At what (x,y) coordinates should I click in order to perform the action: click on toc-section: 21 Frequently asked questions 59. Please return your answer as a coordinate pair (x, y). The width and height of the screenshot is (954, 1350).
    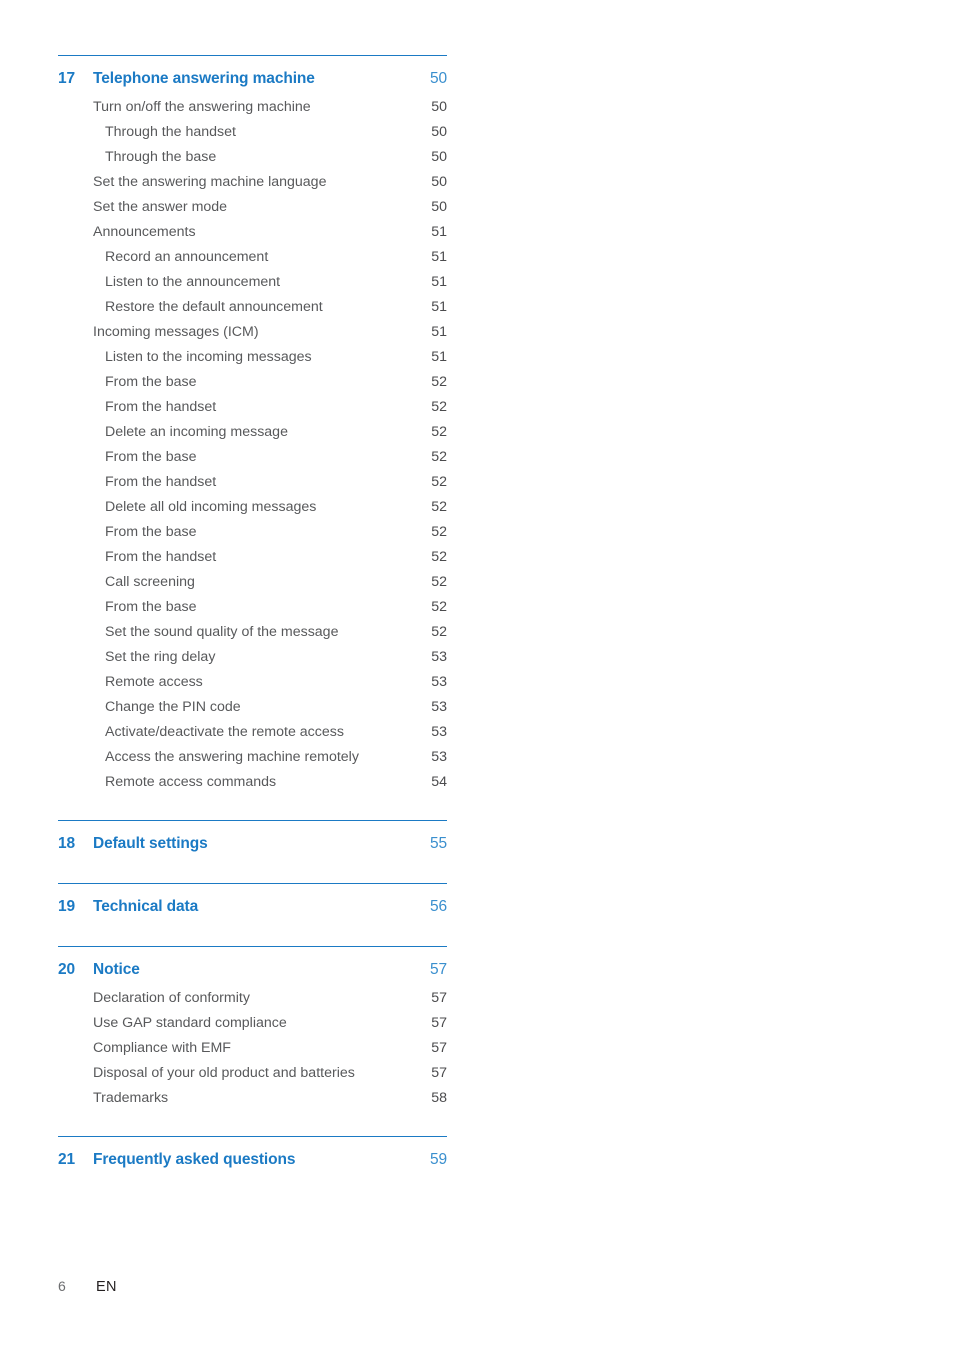
    Looking at the image, I should click on (252, 1175).